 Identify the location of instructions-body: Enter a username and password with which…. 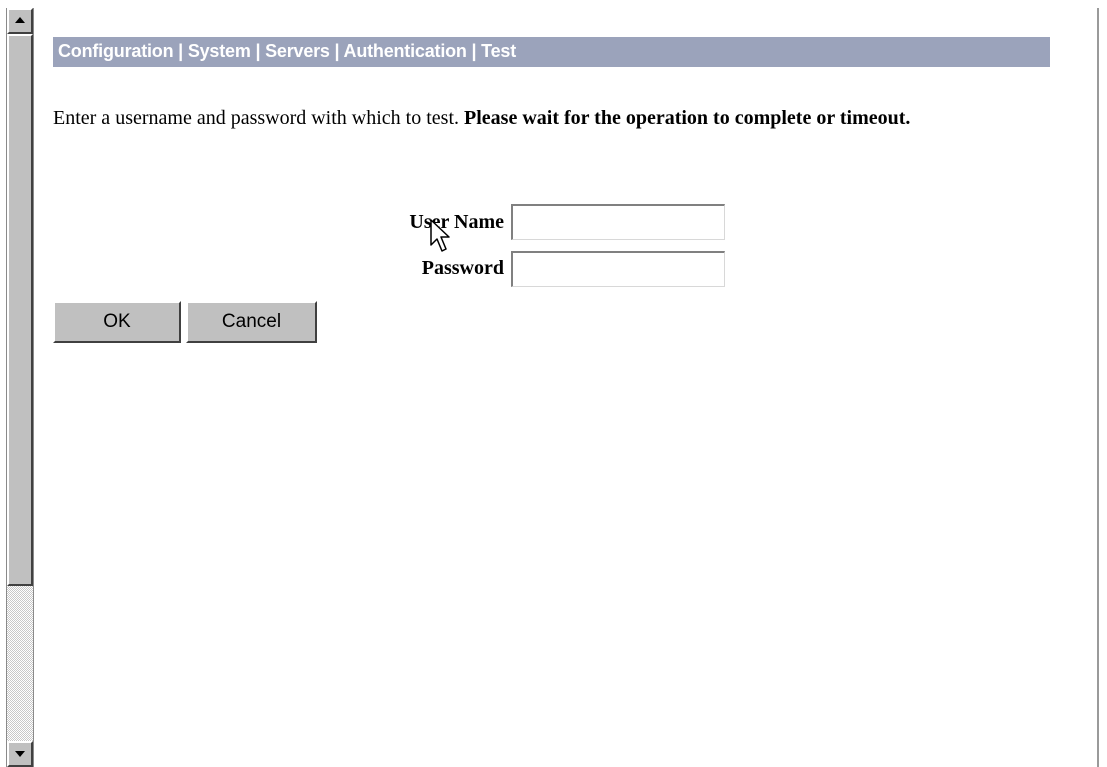
(256, 118).